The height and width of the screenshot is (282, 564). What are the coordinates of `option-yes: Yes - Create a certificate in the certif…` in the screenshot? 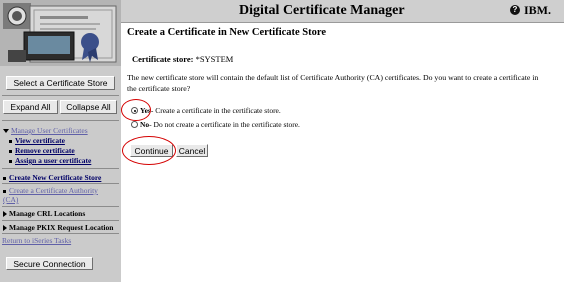 It's located at (206, 110).